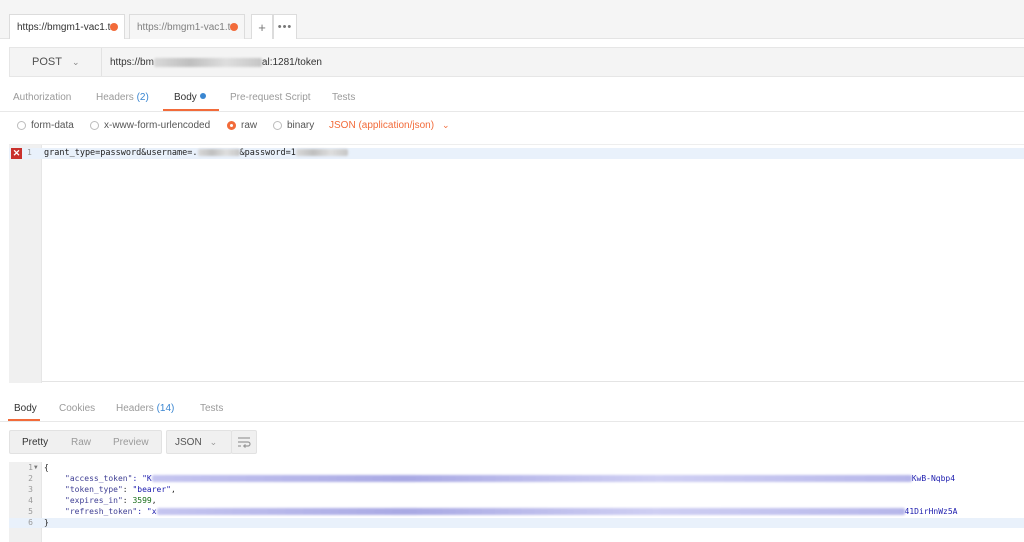 The height and width of the screenshot is (542, 1024). Describe the element at coordinates (142, 478) in the screenshot. I see `json-value: : "K` at that location.